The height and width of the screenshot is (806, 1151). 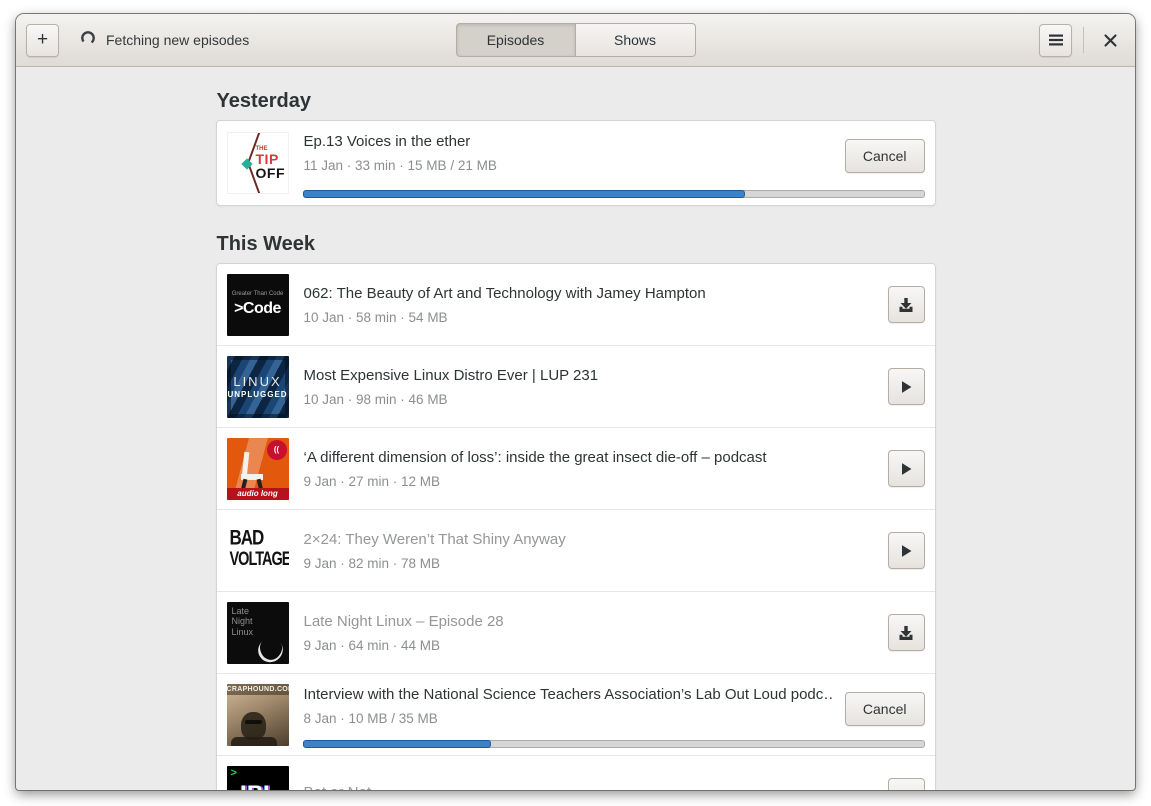 What do you see at coordinates (264, 101) in the screenshot?
I see `section-title: Yesterday` at bounding box center [264, 101].